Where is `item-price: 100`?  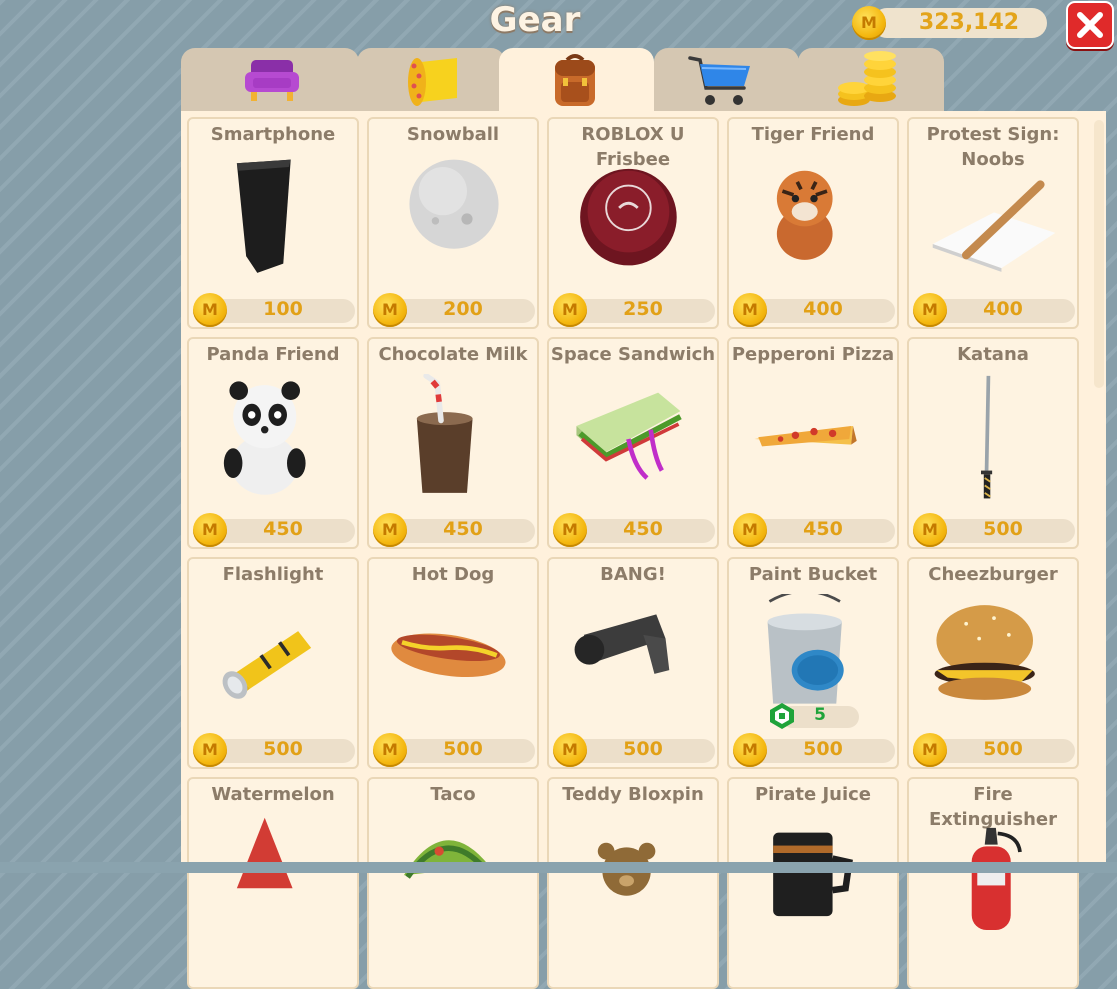
item-price: 100 is located at coordinates (283, 309).